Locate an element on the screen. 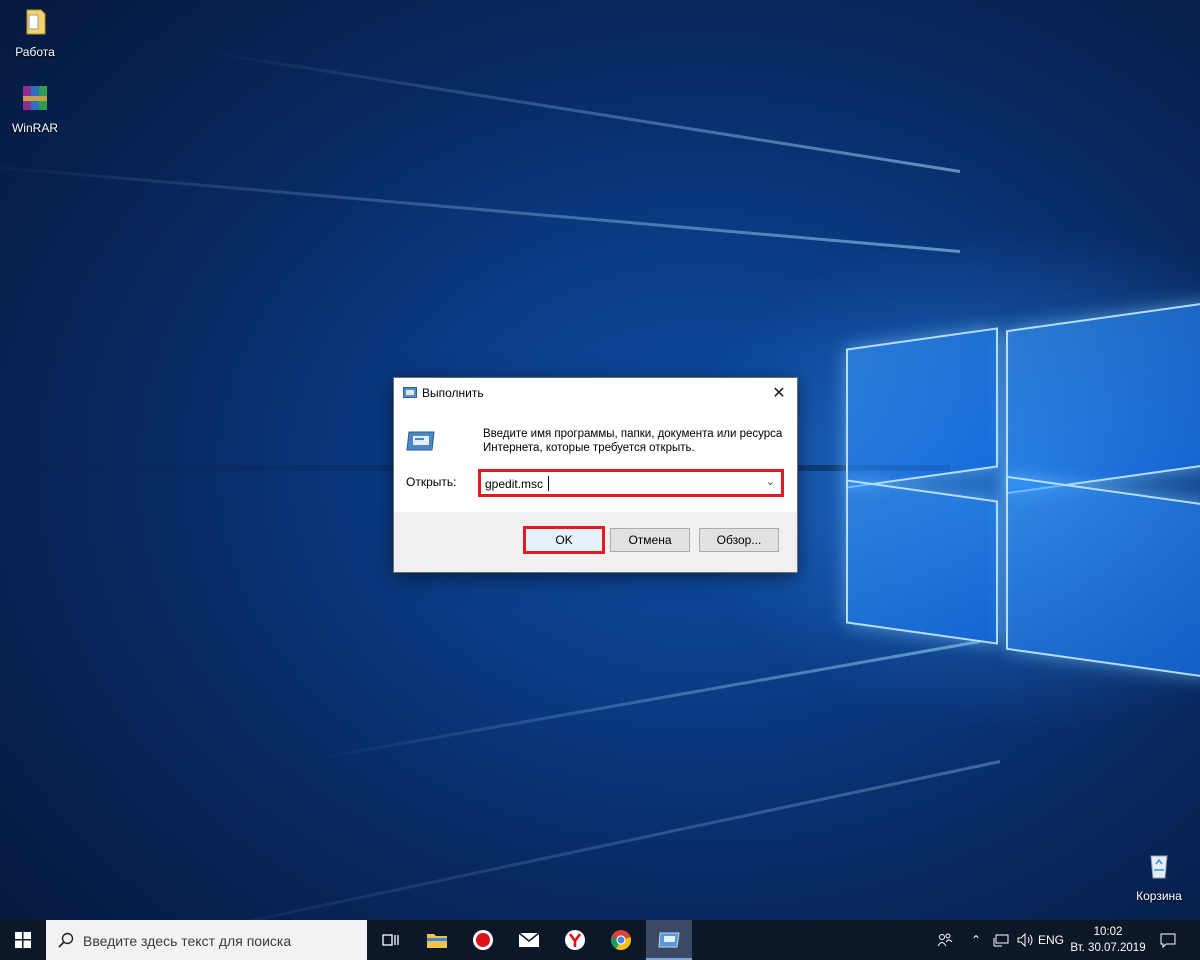 Image resolution: width=1200 pixels, height=960 pixels. recorder-icon is located at coordinates (483, 940).